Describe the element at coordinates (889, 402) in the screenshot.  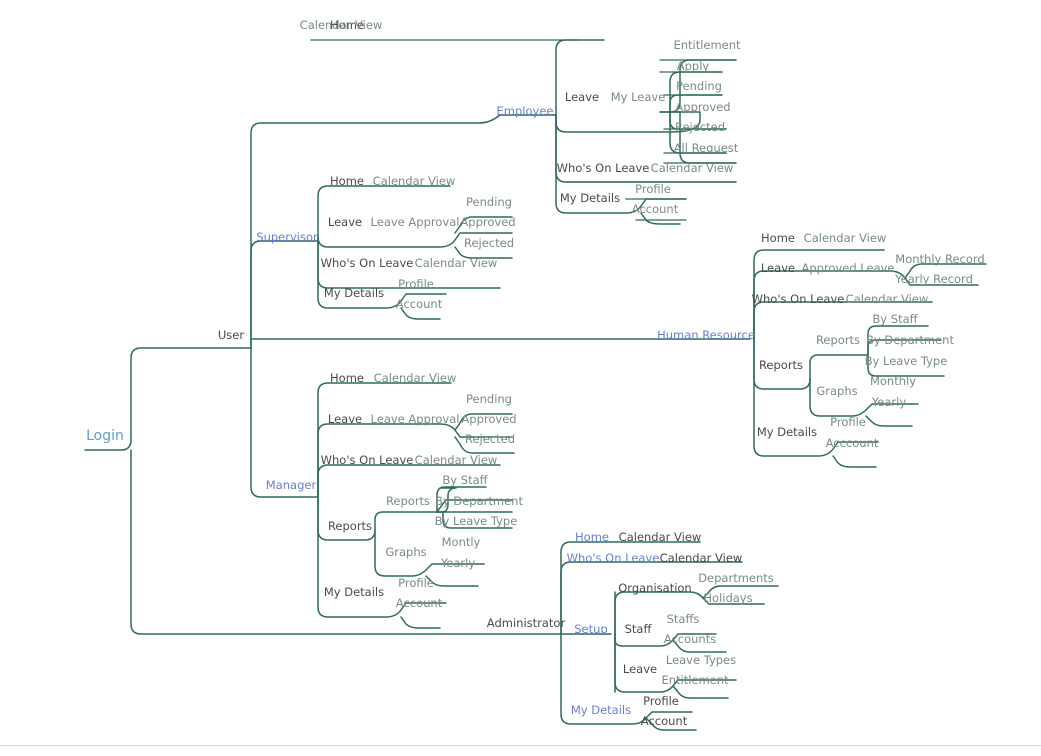
I see `node-hr_yearly: Yearly` at that location.